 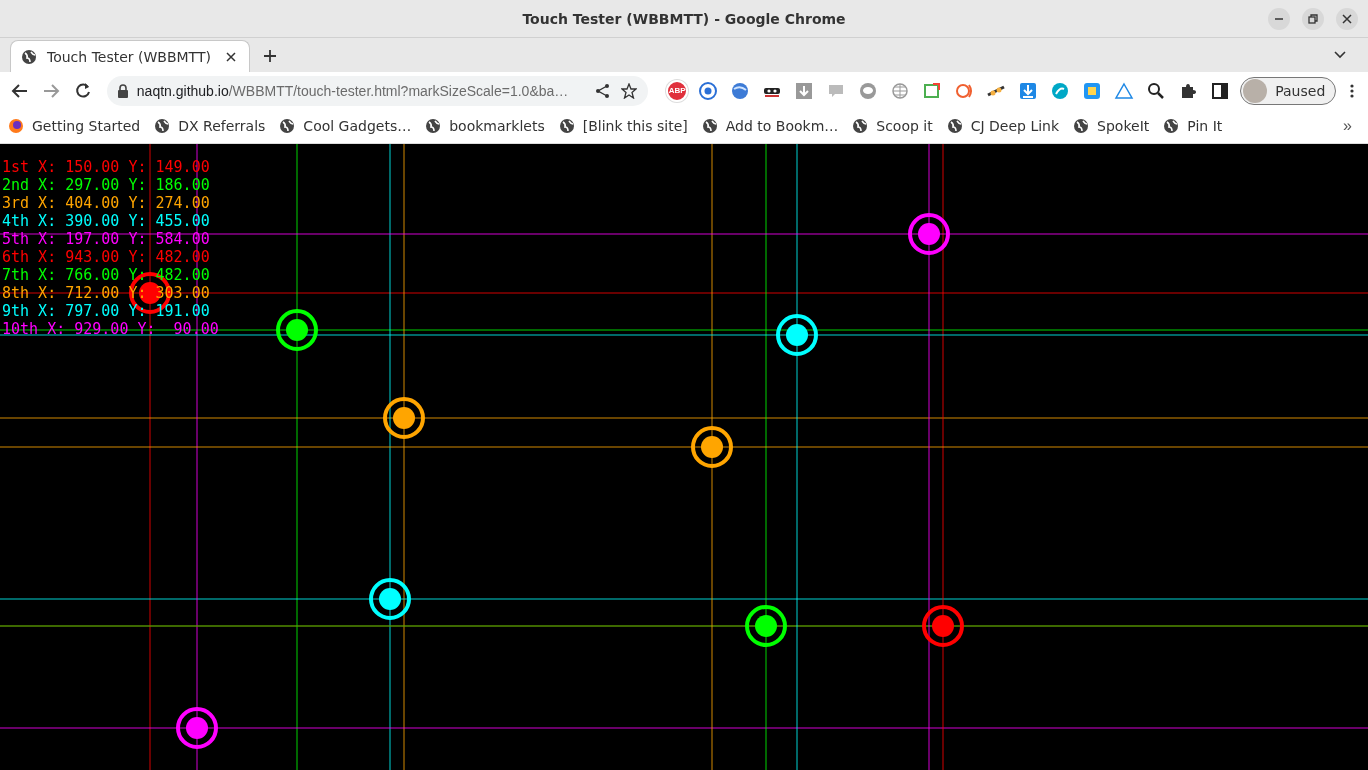 What do you see at coordinates (1288, 90) in the screenshot?
I see `profile-button: Paused` at bounding box center [1288, 90].